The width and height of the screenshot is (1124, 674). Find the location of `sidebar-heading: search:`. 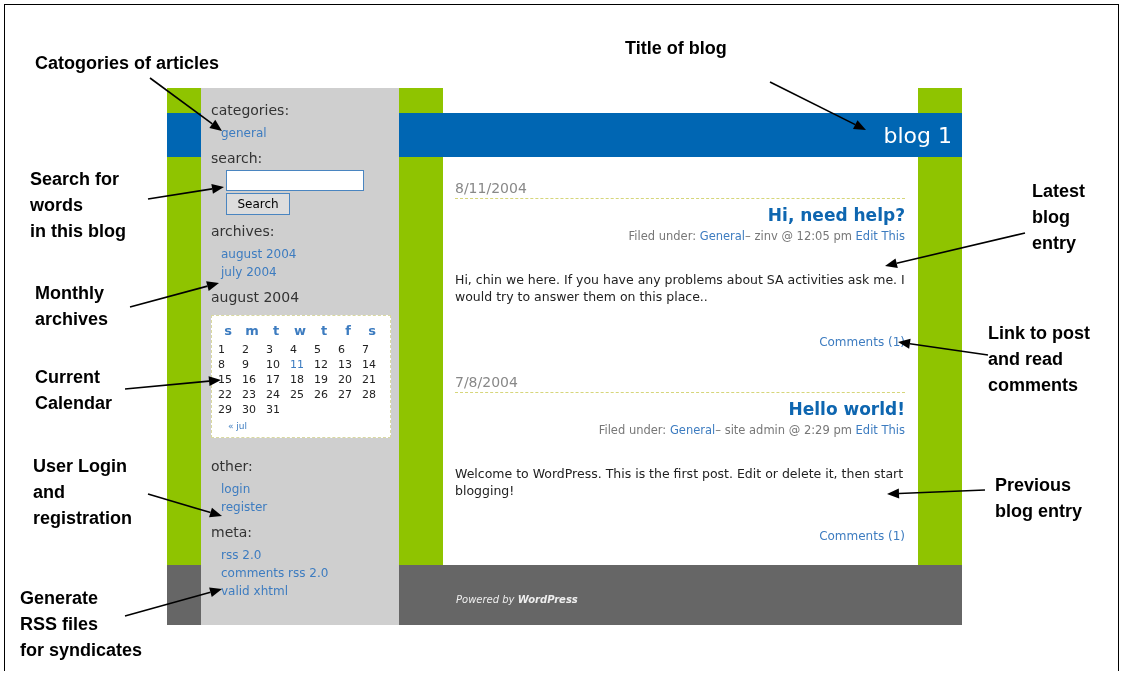

sidebar-heading: search: is located at coordinates (237, 158).